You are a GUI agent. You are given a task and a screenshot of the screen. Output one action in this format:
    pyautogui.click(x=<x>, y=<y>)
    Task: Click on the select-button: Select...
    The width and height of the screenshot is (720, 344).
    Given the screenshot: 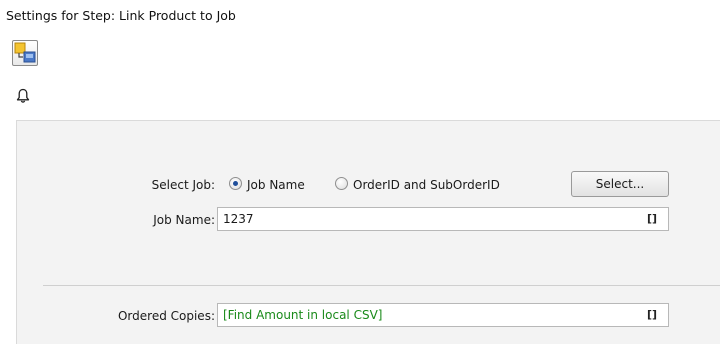 What is the action you would take?
    pyautogui.click(x=620, y=184)
    